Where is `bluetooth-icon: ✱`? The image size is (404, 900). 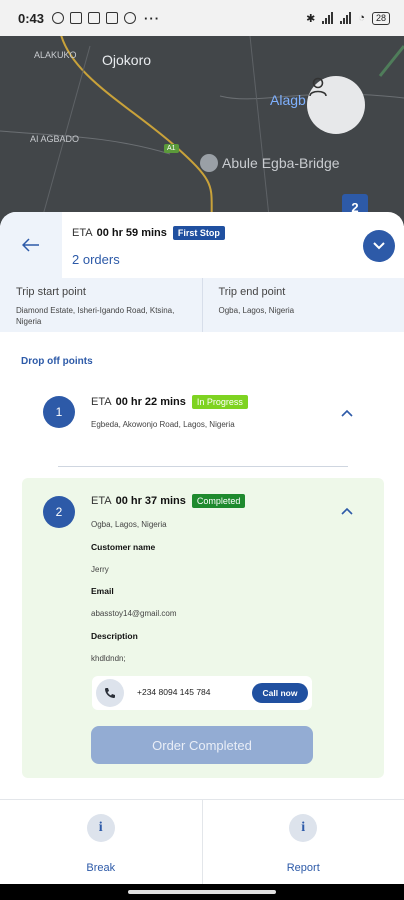
bluetooth-icon: ✱ is located at coordinates (311, 18).